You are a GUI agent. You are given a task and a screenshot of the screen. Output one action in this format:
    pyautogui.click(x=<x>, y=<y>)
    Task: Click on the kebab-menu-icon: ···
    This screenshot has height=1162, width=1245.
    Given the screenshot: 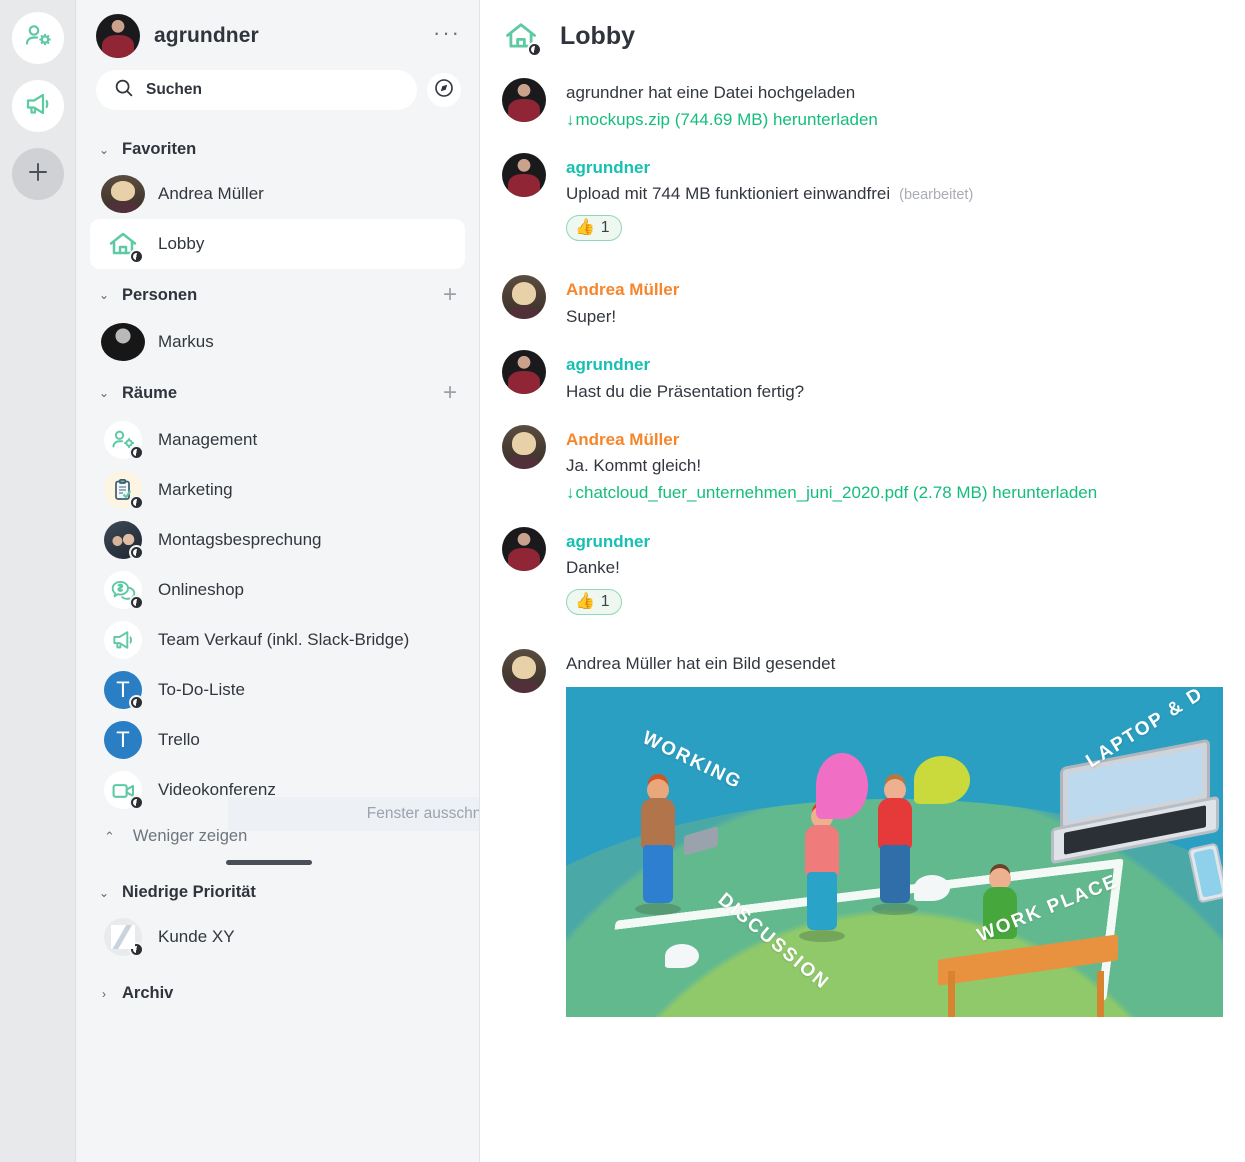 What is the action you would take?
    pyautogui.click(x=447, y=36)
    